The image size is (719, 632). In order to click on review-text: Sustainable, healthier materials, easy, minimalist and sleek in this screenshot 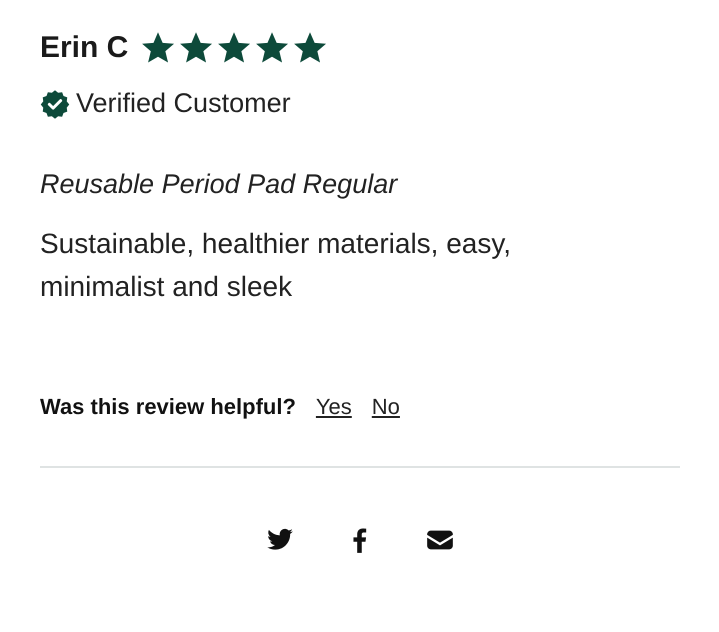, I will do `click(276, 265)`.